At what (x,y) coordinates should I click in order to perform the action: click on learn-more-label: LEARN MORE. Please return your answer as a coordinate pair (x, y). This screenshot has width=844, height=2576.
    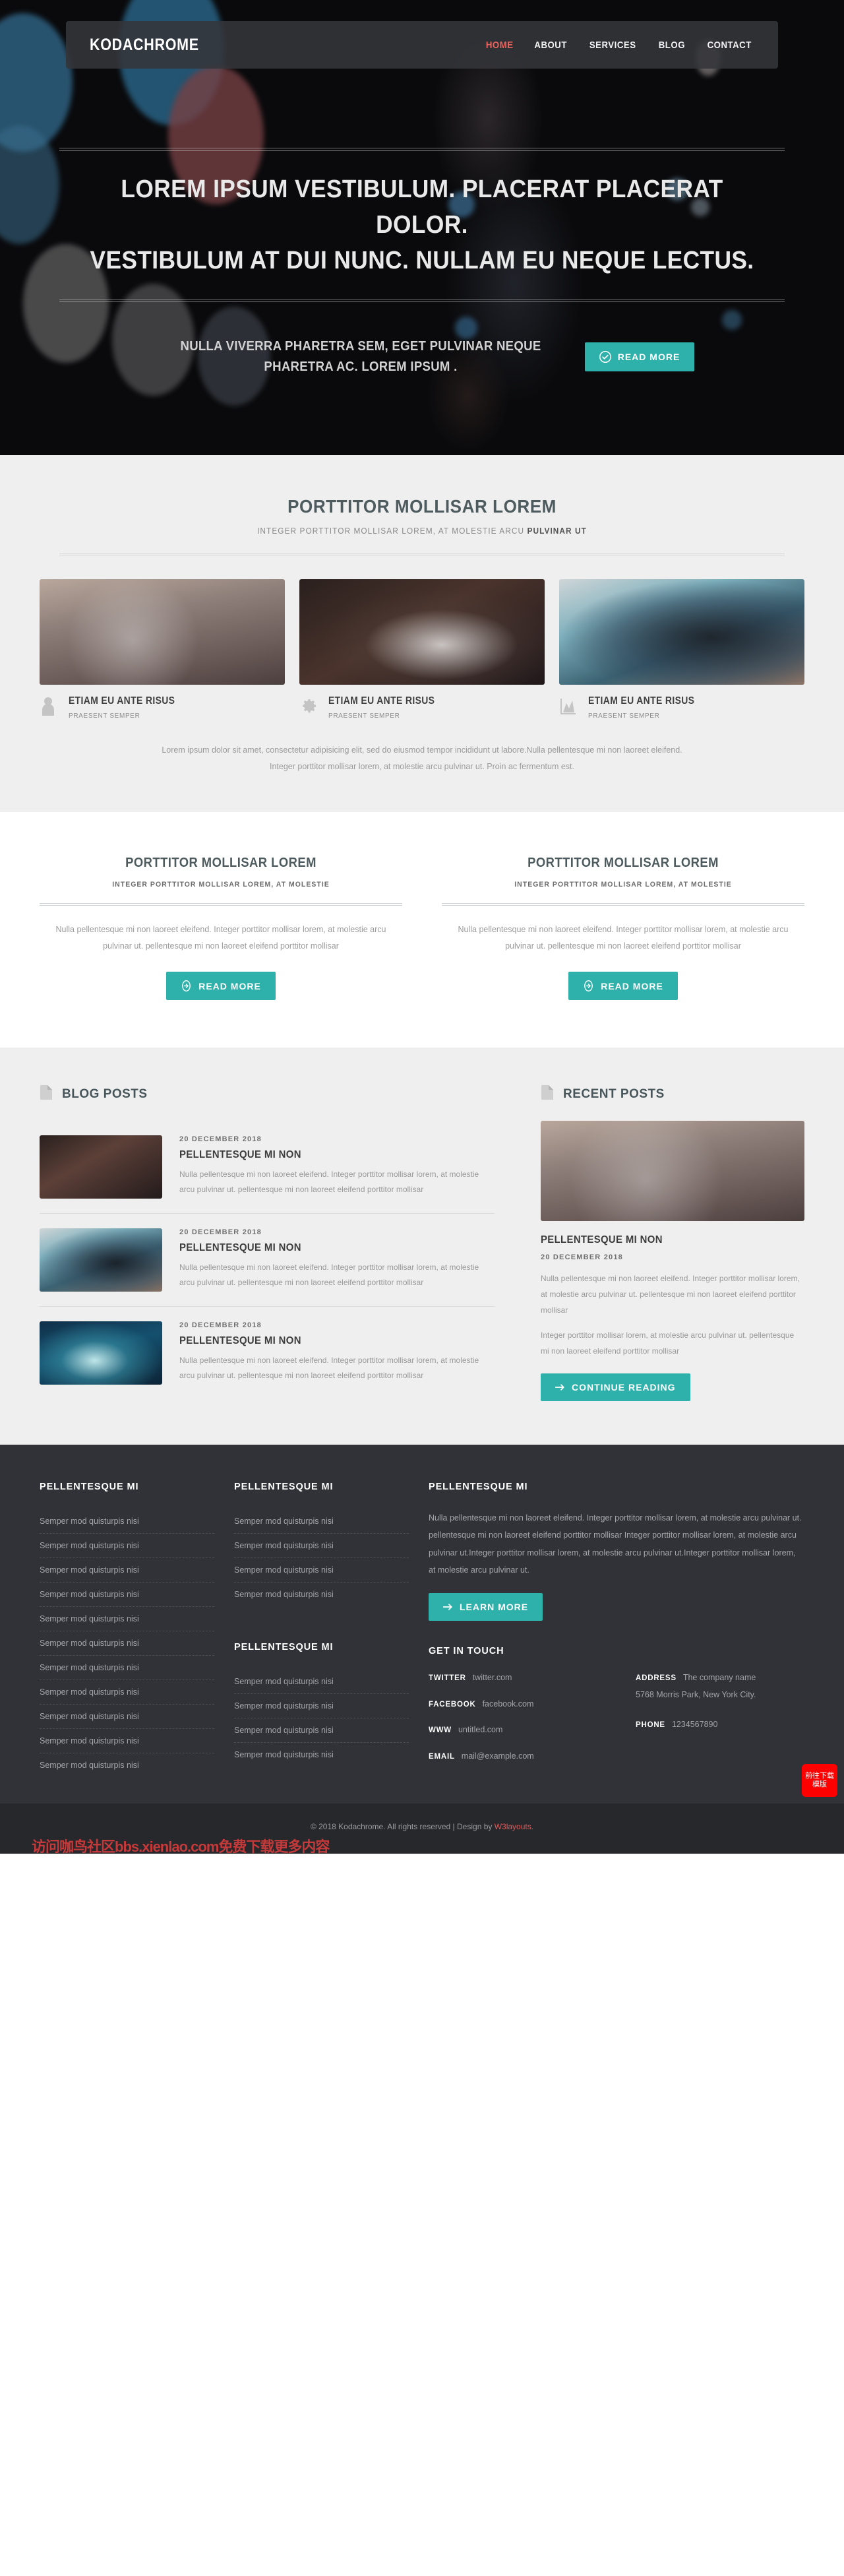
    Looking at the image, I should click on (494, 1607).